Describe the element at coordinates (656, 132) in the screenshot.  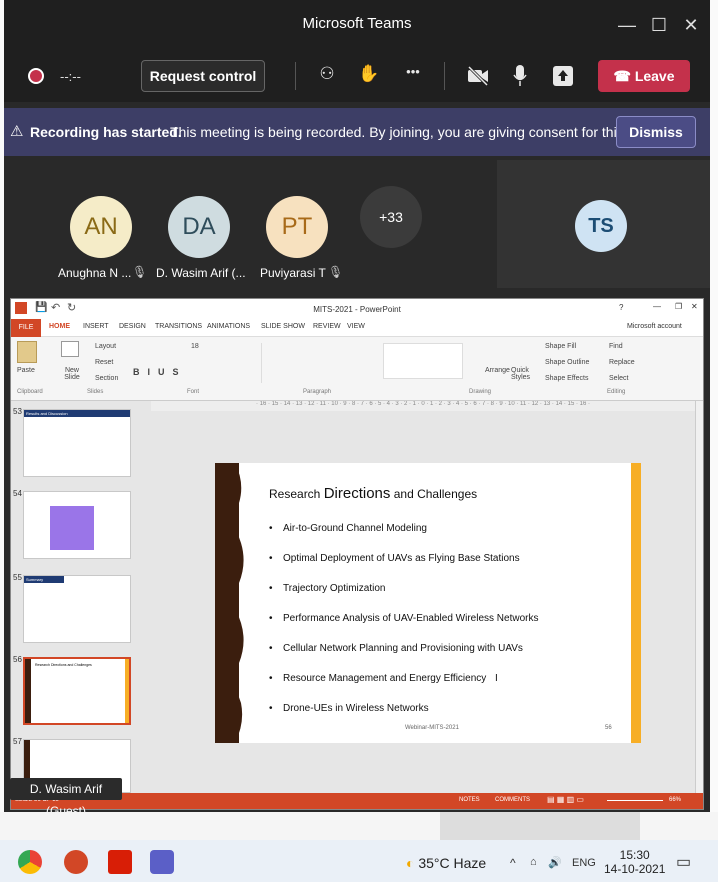
I see `dismiss-button: Dismiss` at that location.